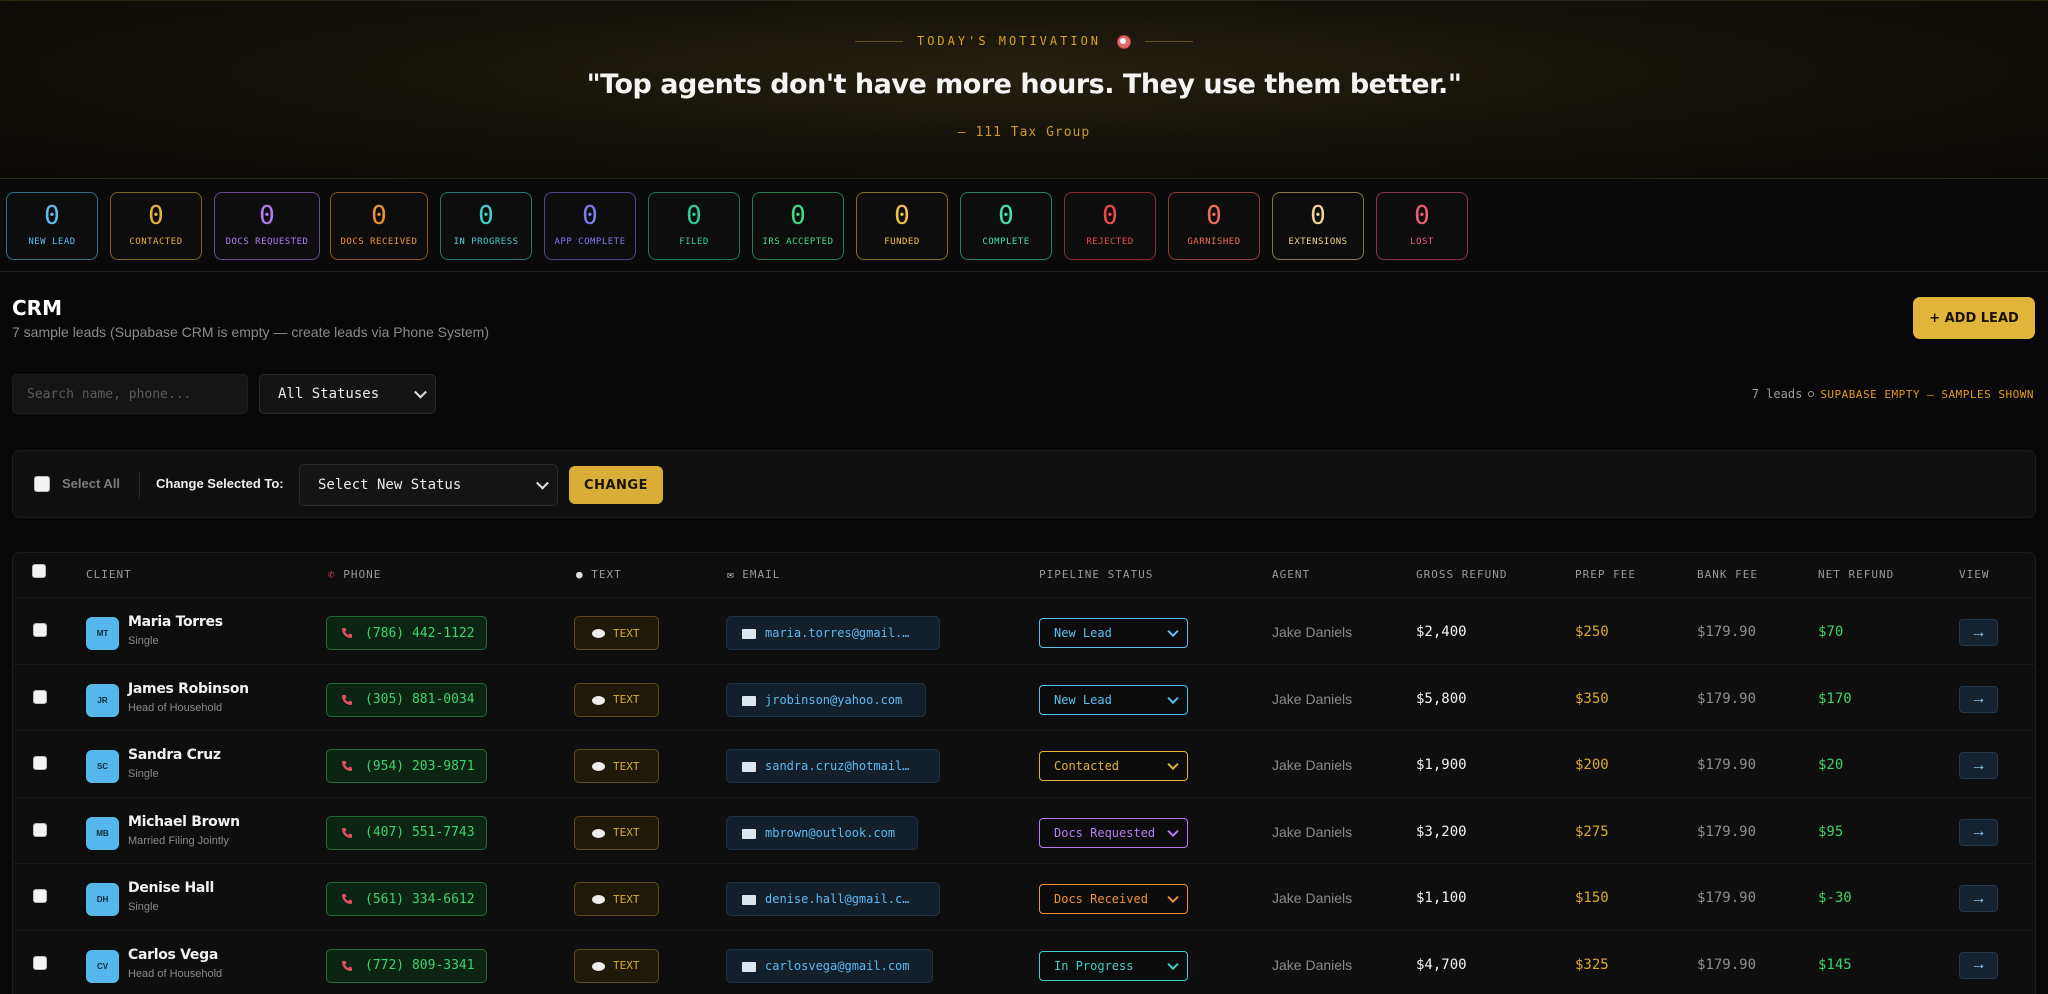 The image size is (2048, 994). Describe the element at coordinates (749, 900) in the screenshot. I see `envelope-icon` at that location.